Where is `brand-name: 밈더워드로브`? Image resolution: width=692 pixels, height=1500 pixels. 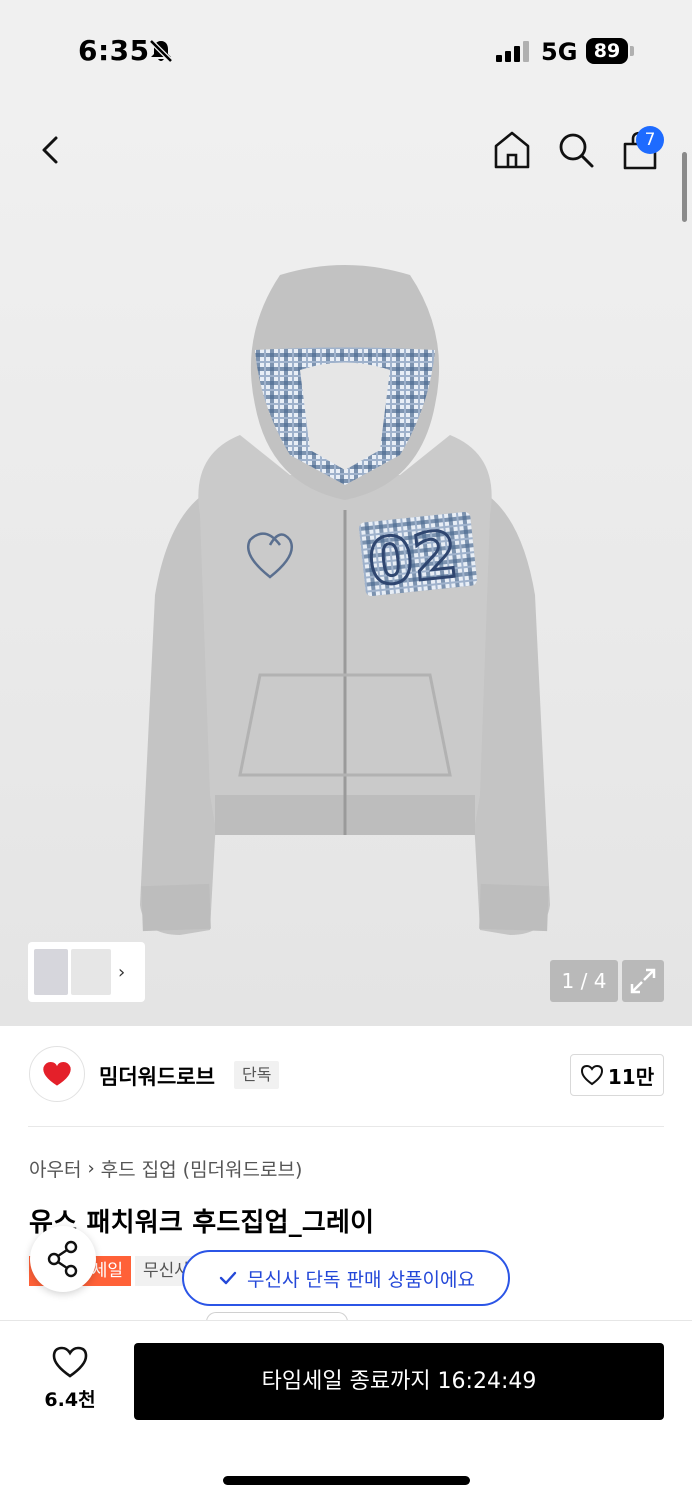 brand-name: 밈더워드로브 is located at coordinates (157, 1076).